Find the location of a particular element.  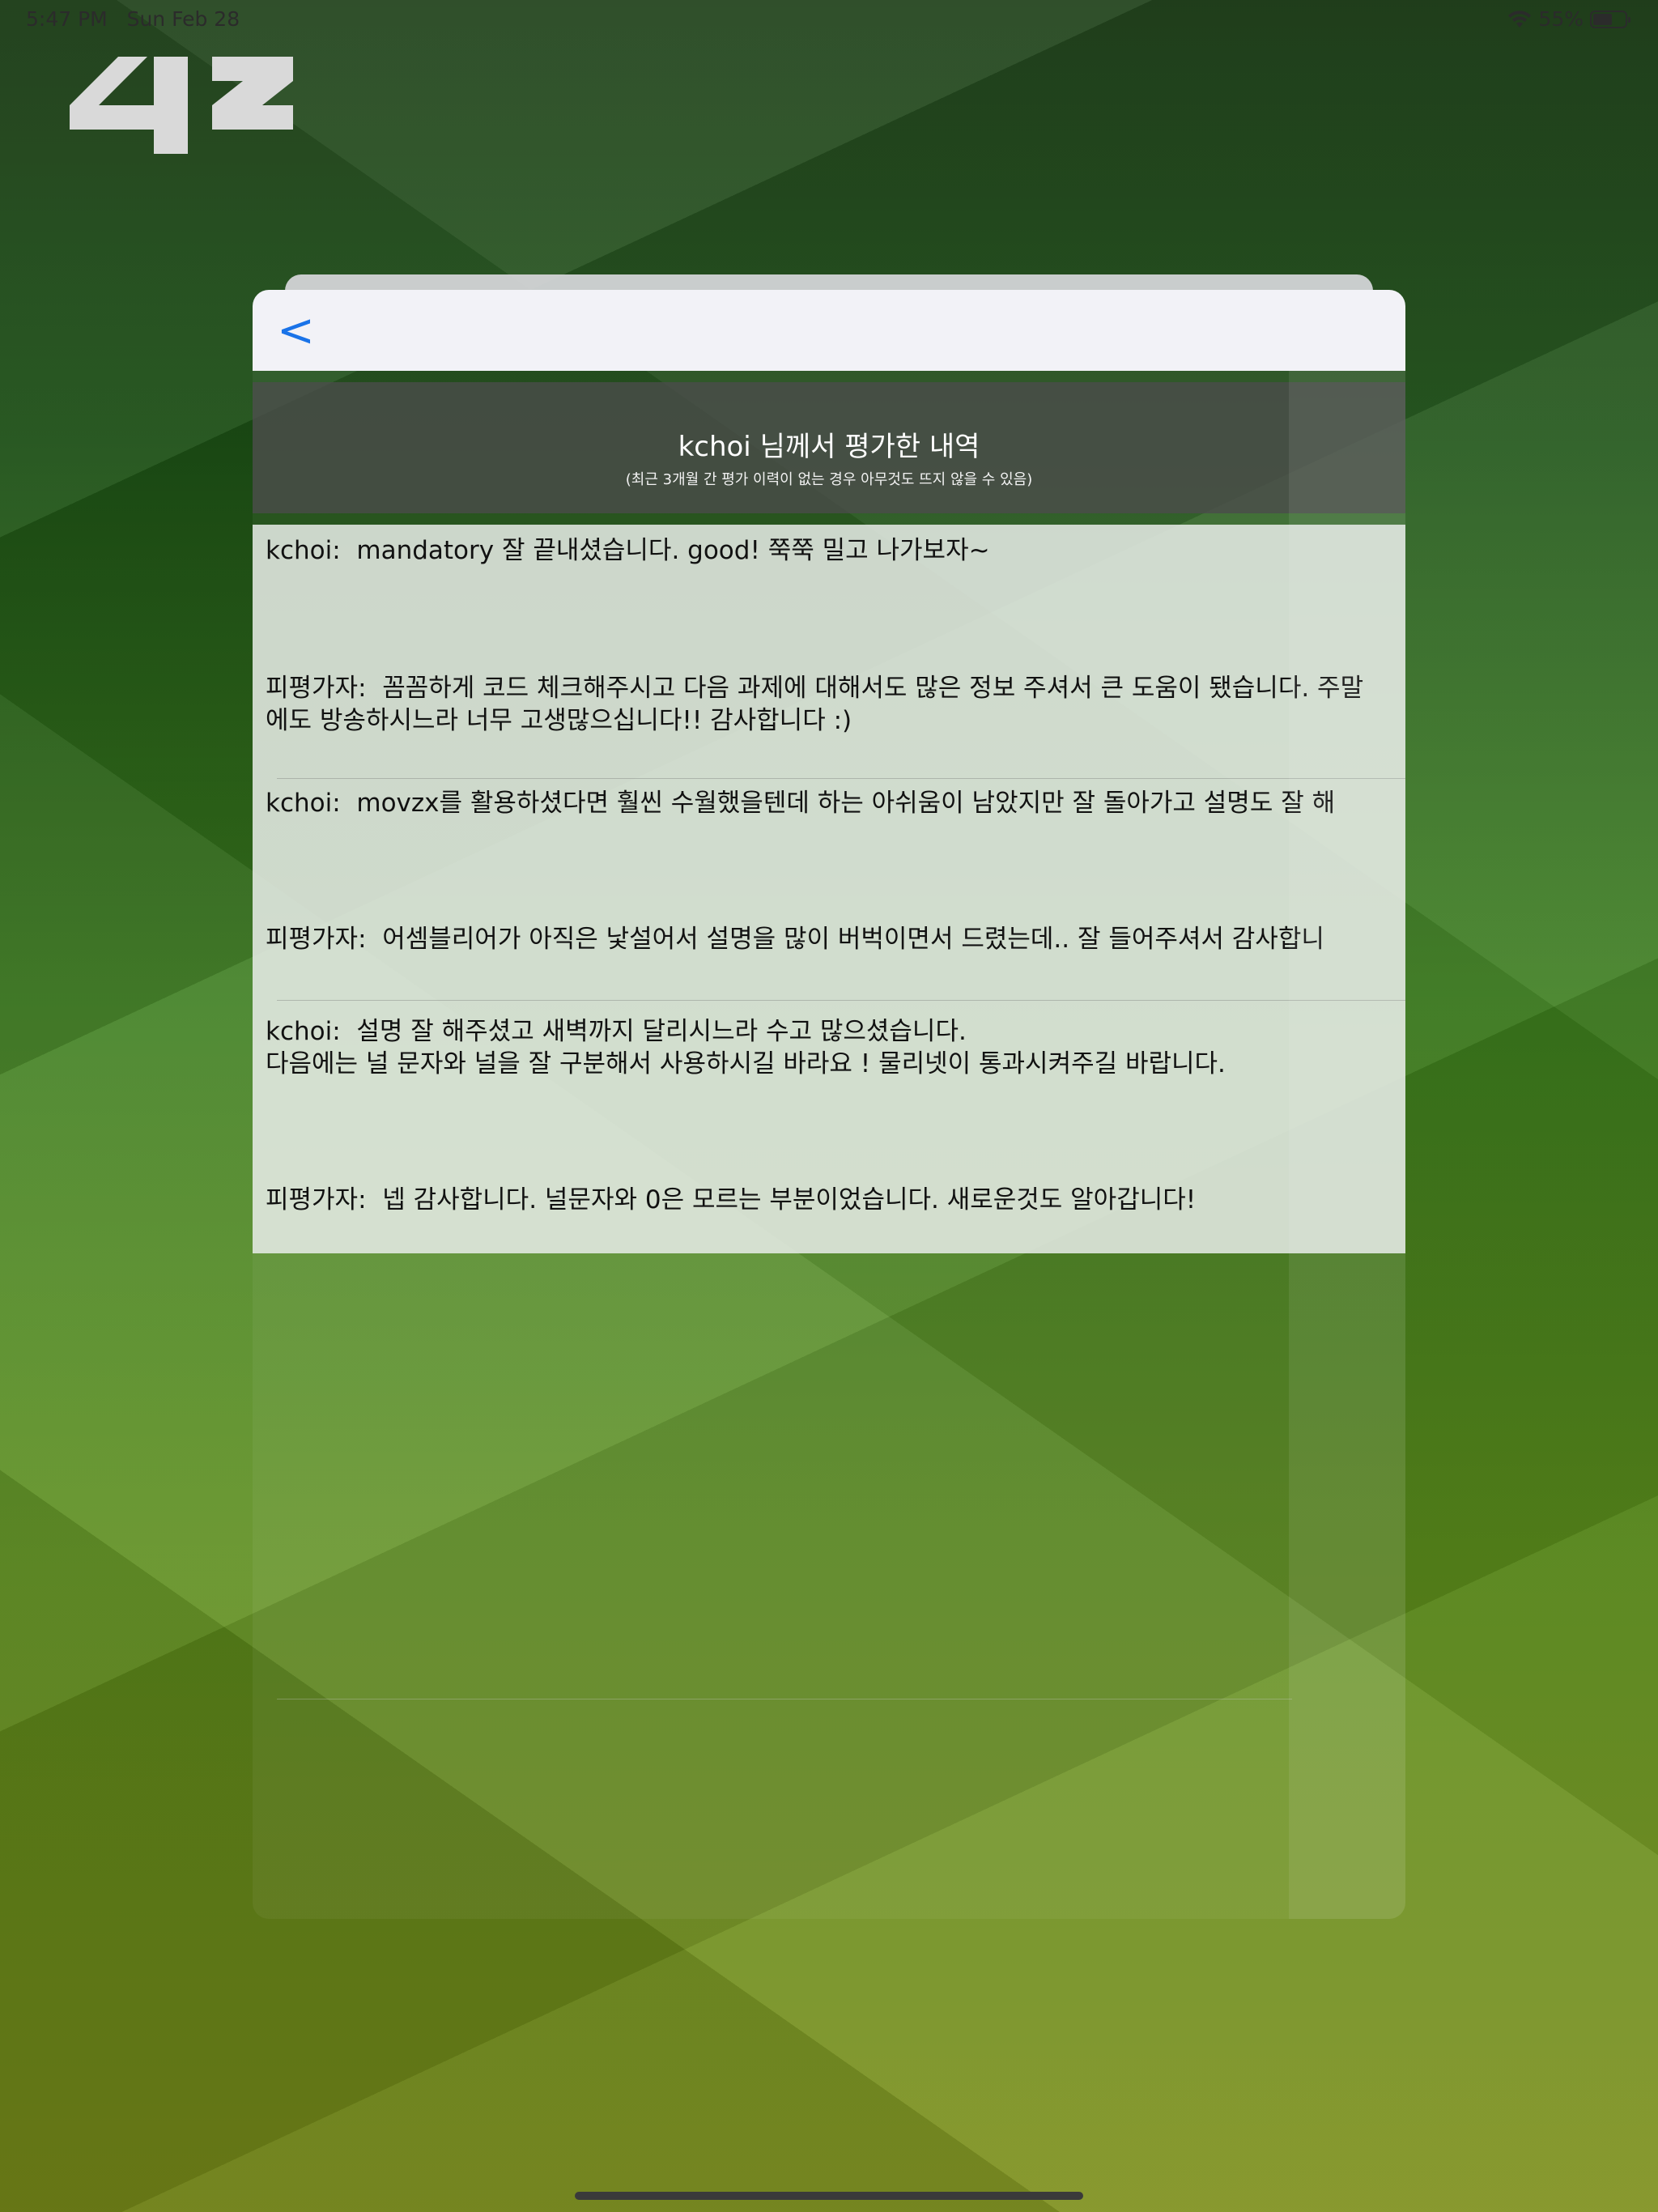

wifi-icon is located at coordinates (1520, 19).